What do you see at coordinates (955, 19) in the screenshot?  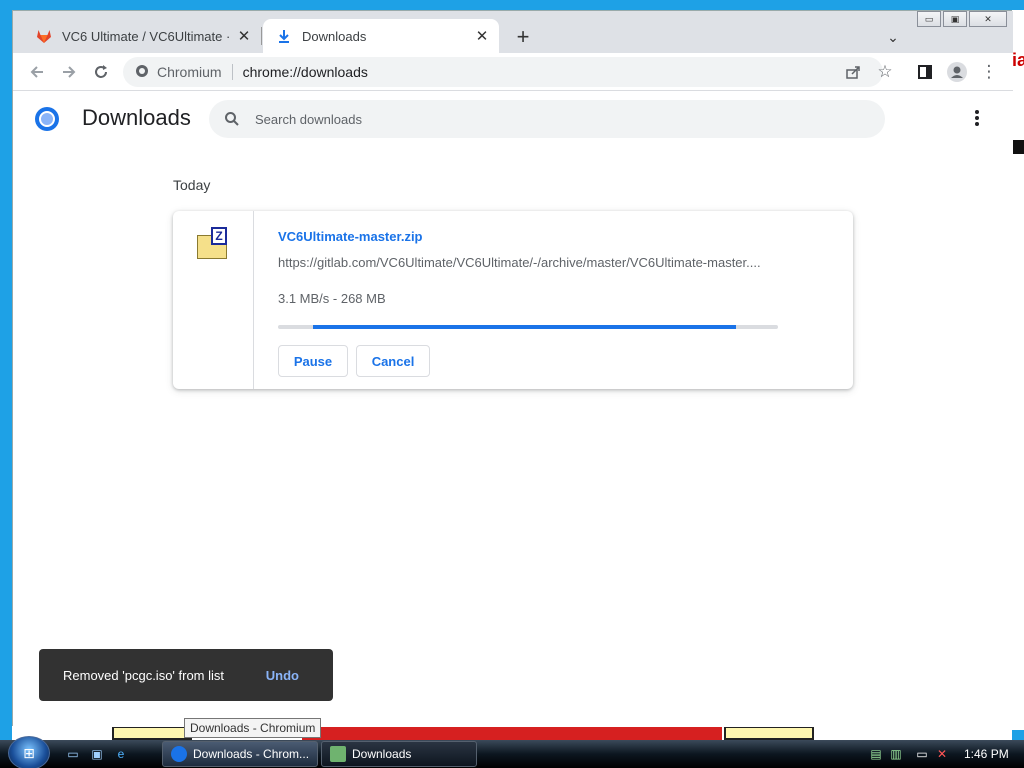 I see `maximize-button: ▣` at bounding box center [955, 19].